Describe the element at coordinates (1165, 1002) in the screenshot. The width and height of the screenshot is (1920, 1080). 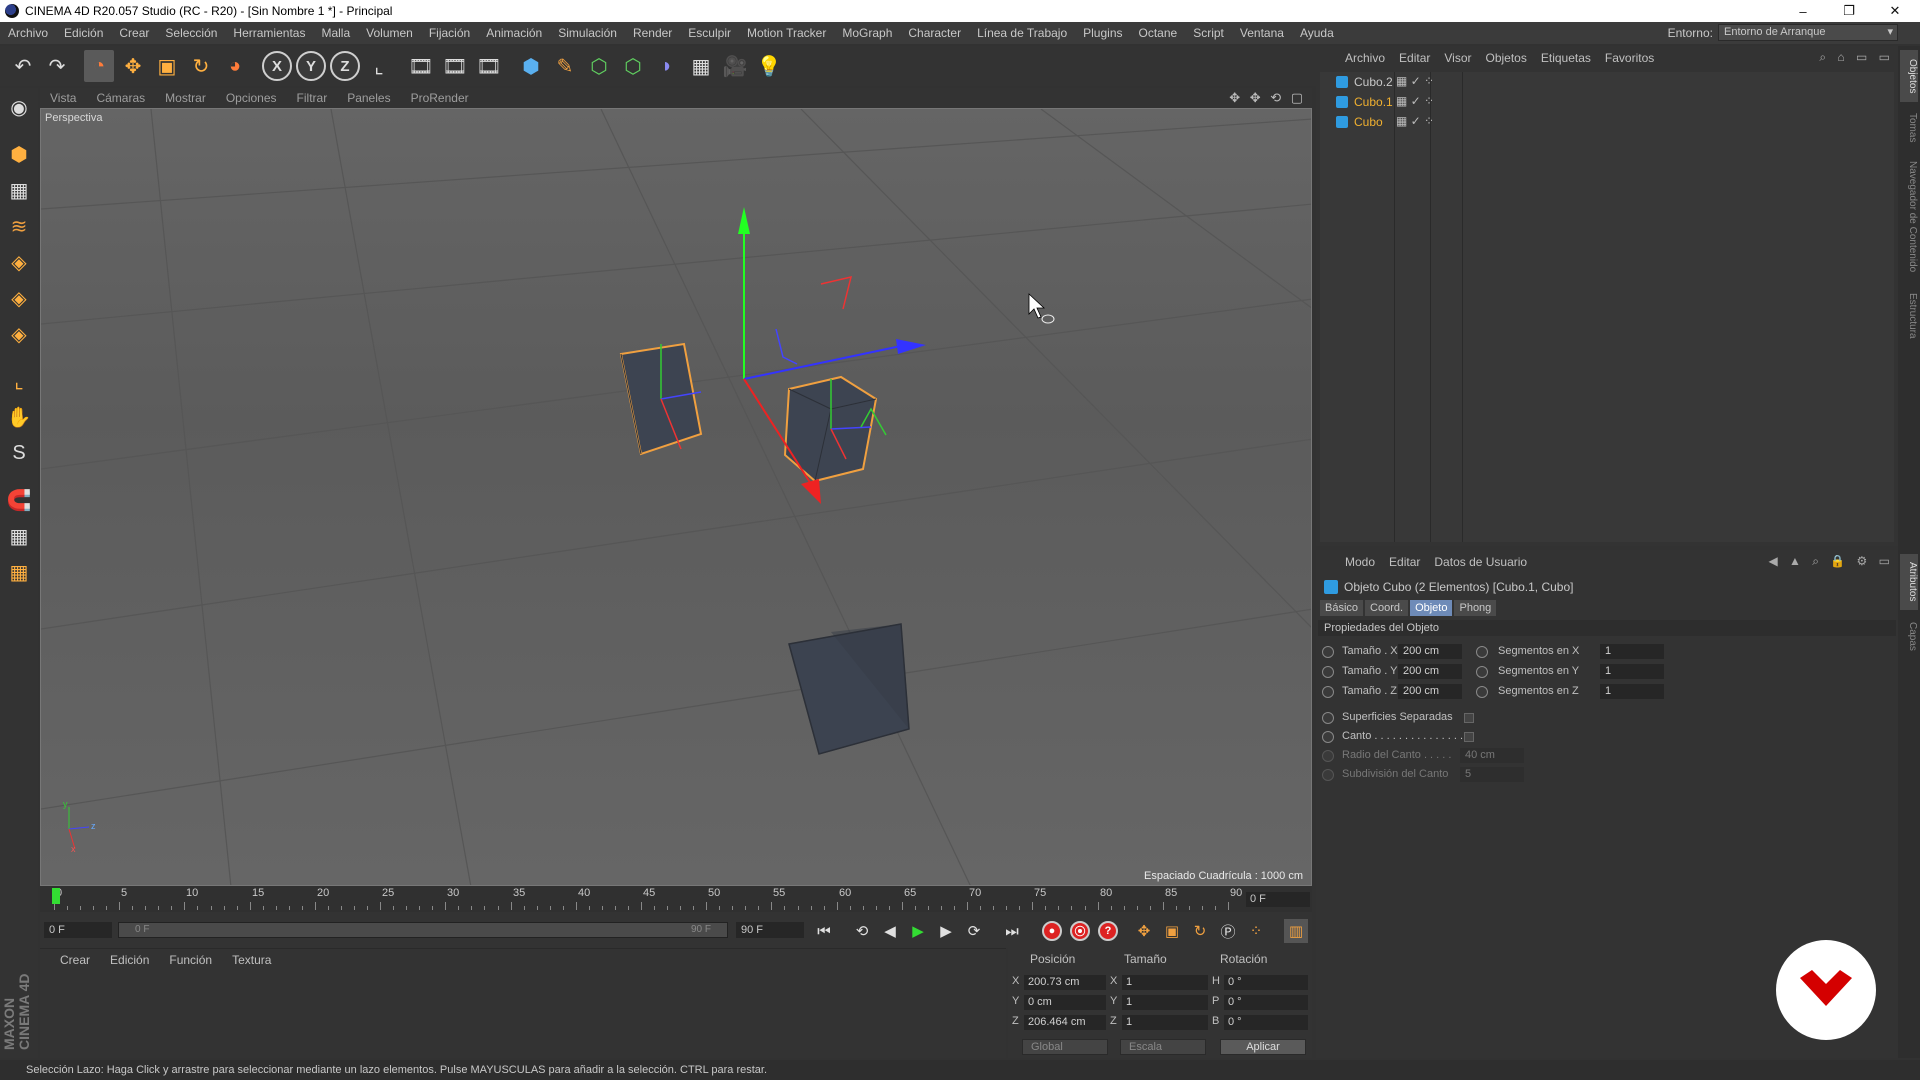
I see `size-y-field: 1` at that location.